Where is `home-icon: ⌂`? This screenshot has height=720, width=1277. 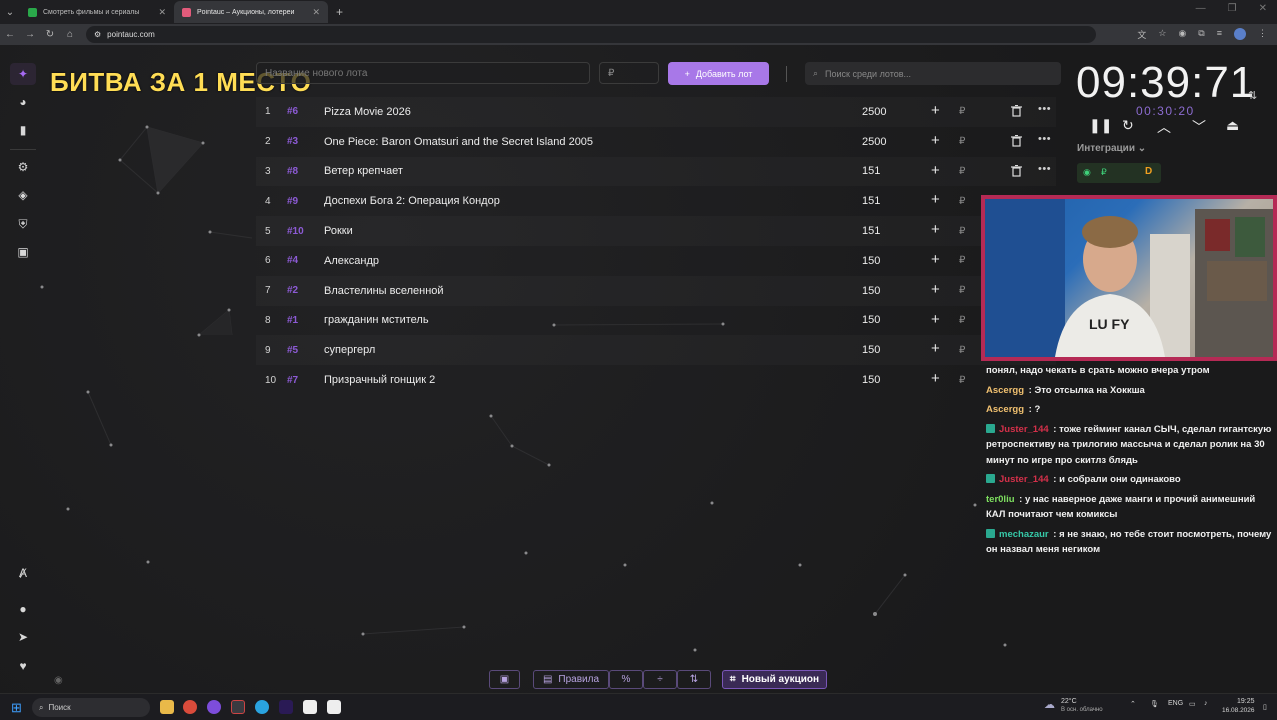
home-icon: ⌂ is located at coordinates (70, 34).